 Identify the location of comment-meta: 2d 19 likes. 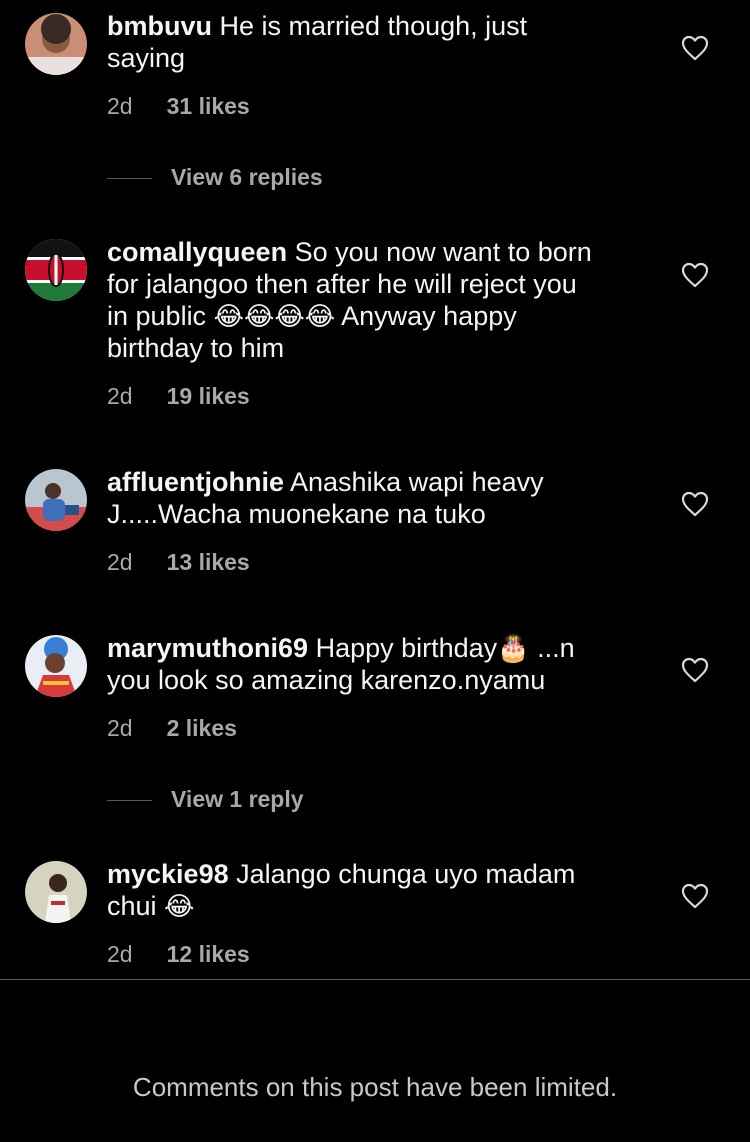
(178, 396).